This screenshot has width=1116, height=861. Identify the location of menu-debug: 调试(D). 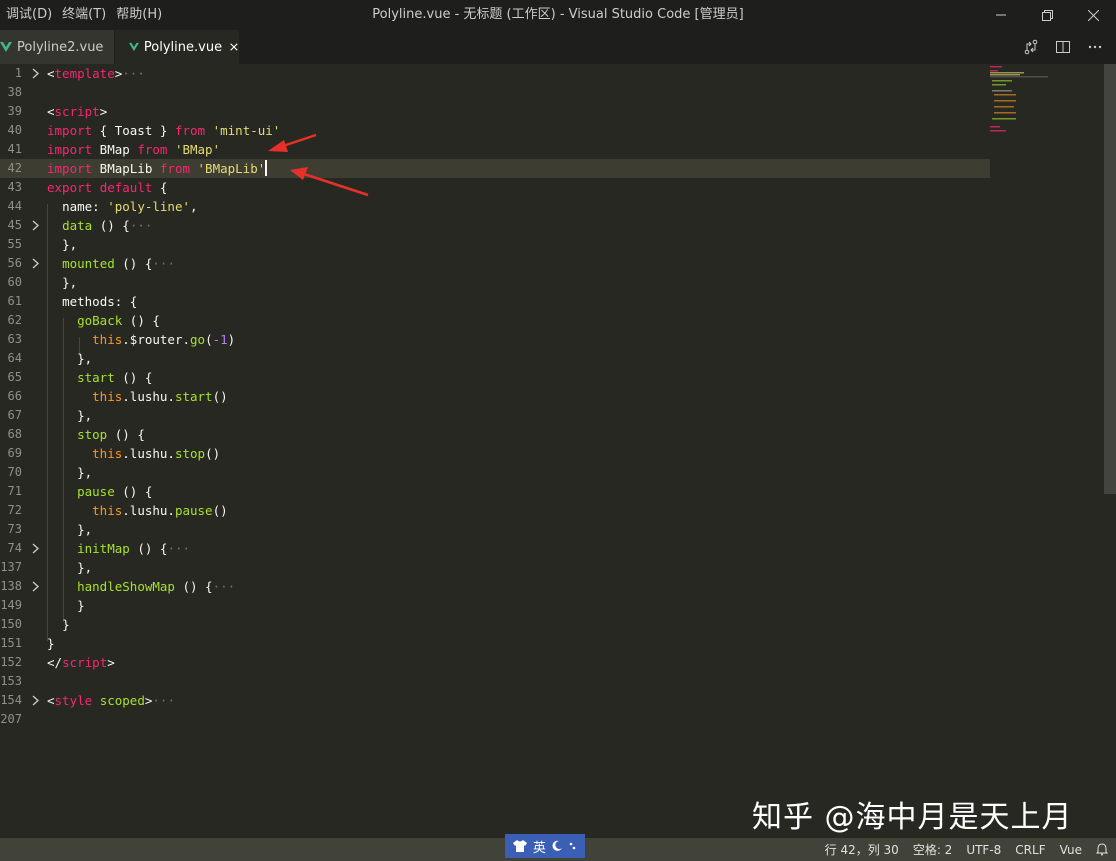
(32, 15).